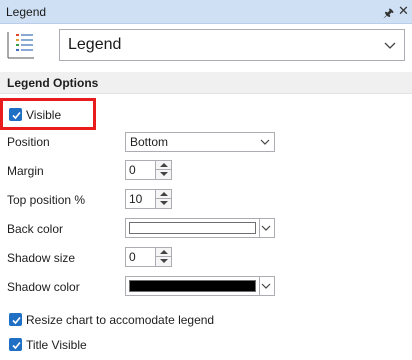 The width and height of the screenshot is (412, 360). I want to click on shadow-color-picker, so click(200, 286).